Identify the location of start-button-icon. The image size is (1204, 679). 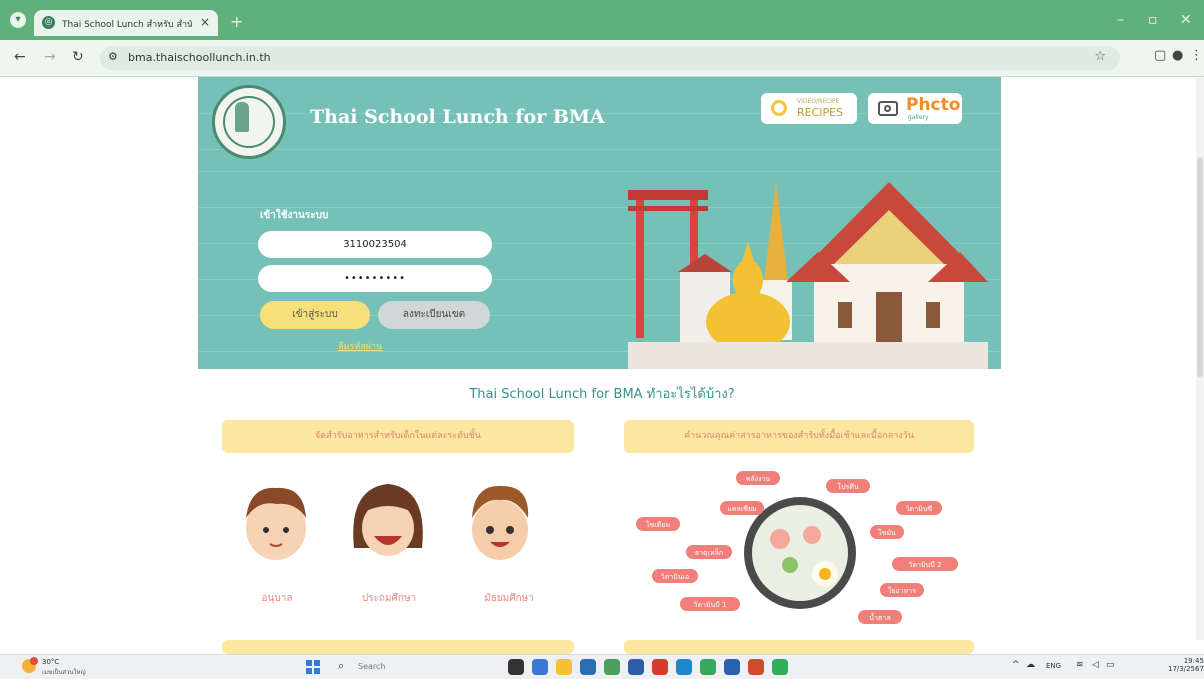
(313, 667).